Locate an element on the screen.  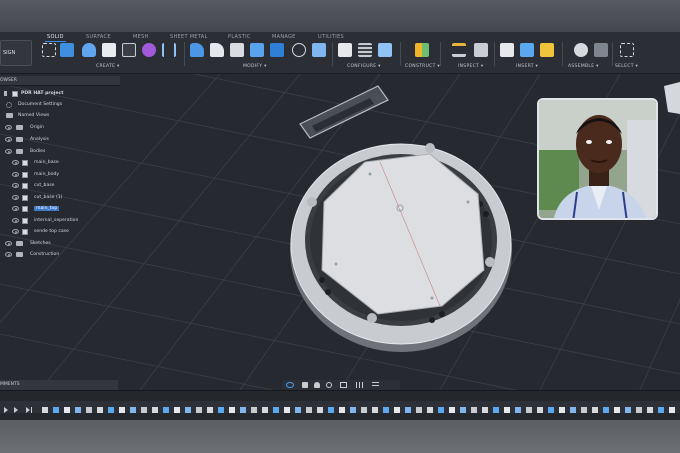
box-icon is located at coordinates (109, 50).